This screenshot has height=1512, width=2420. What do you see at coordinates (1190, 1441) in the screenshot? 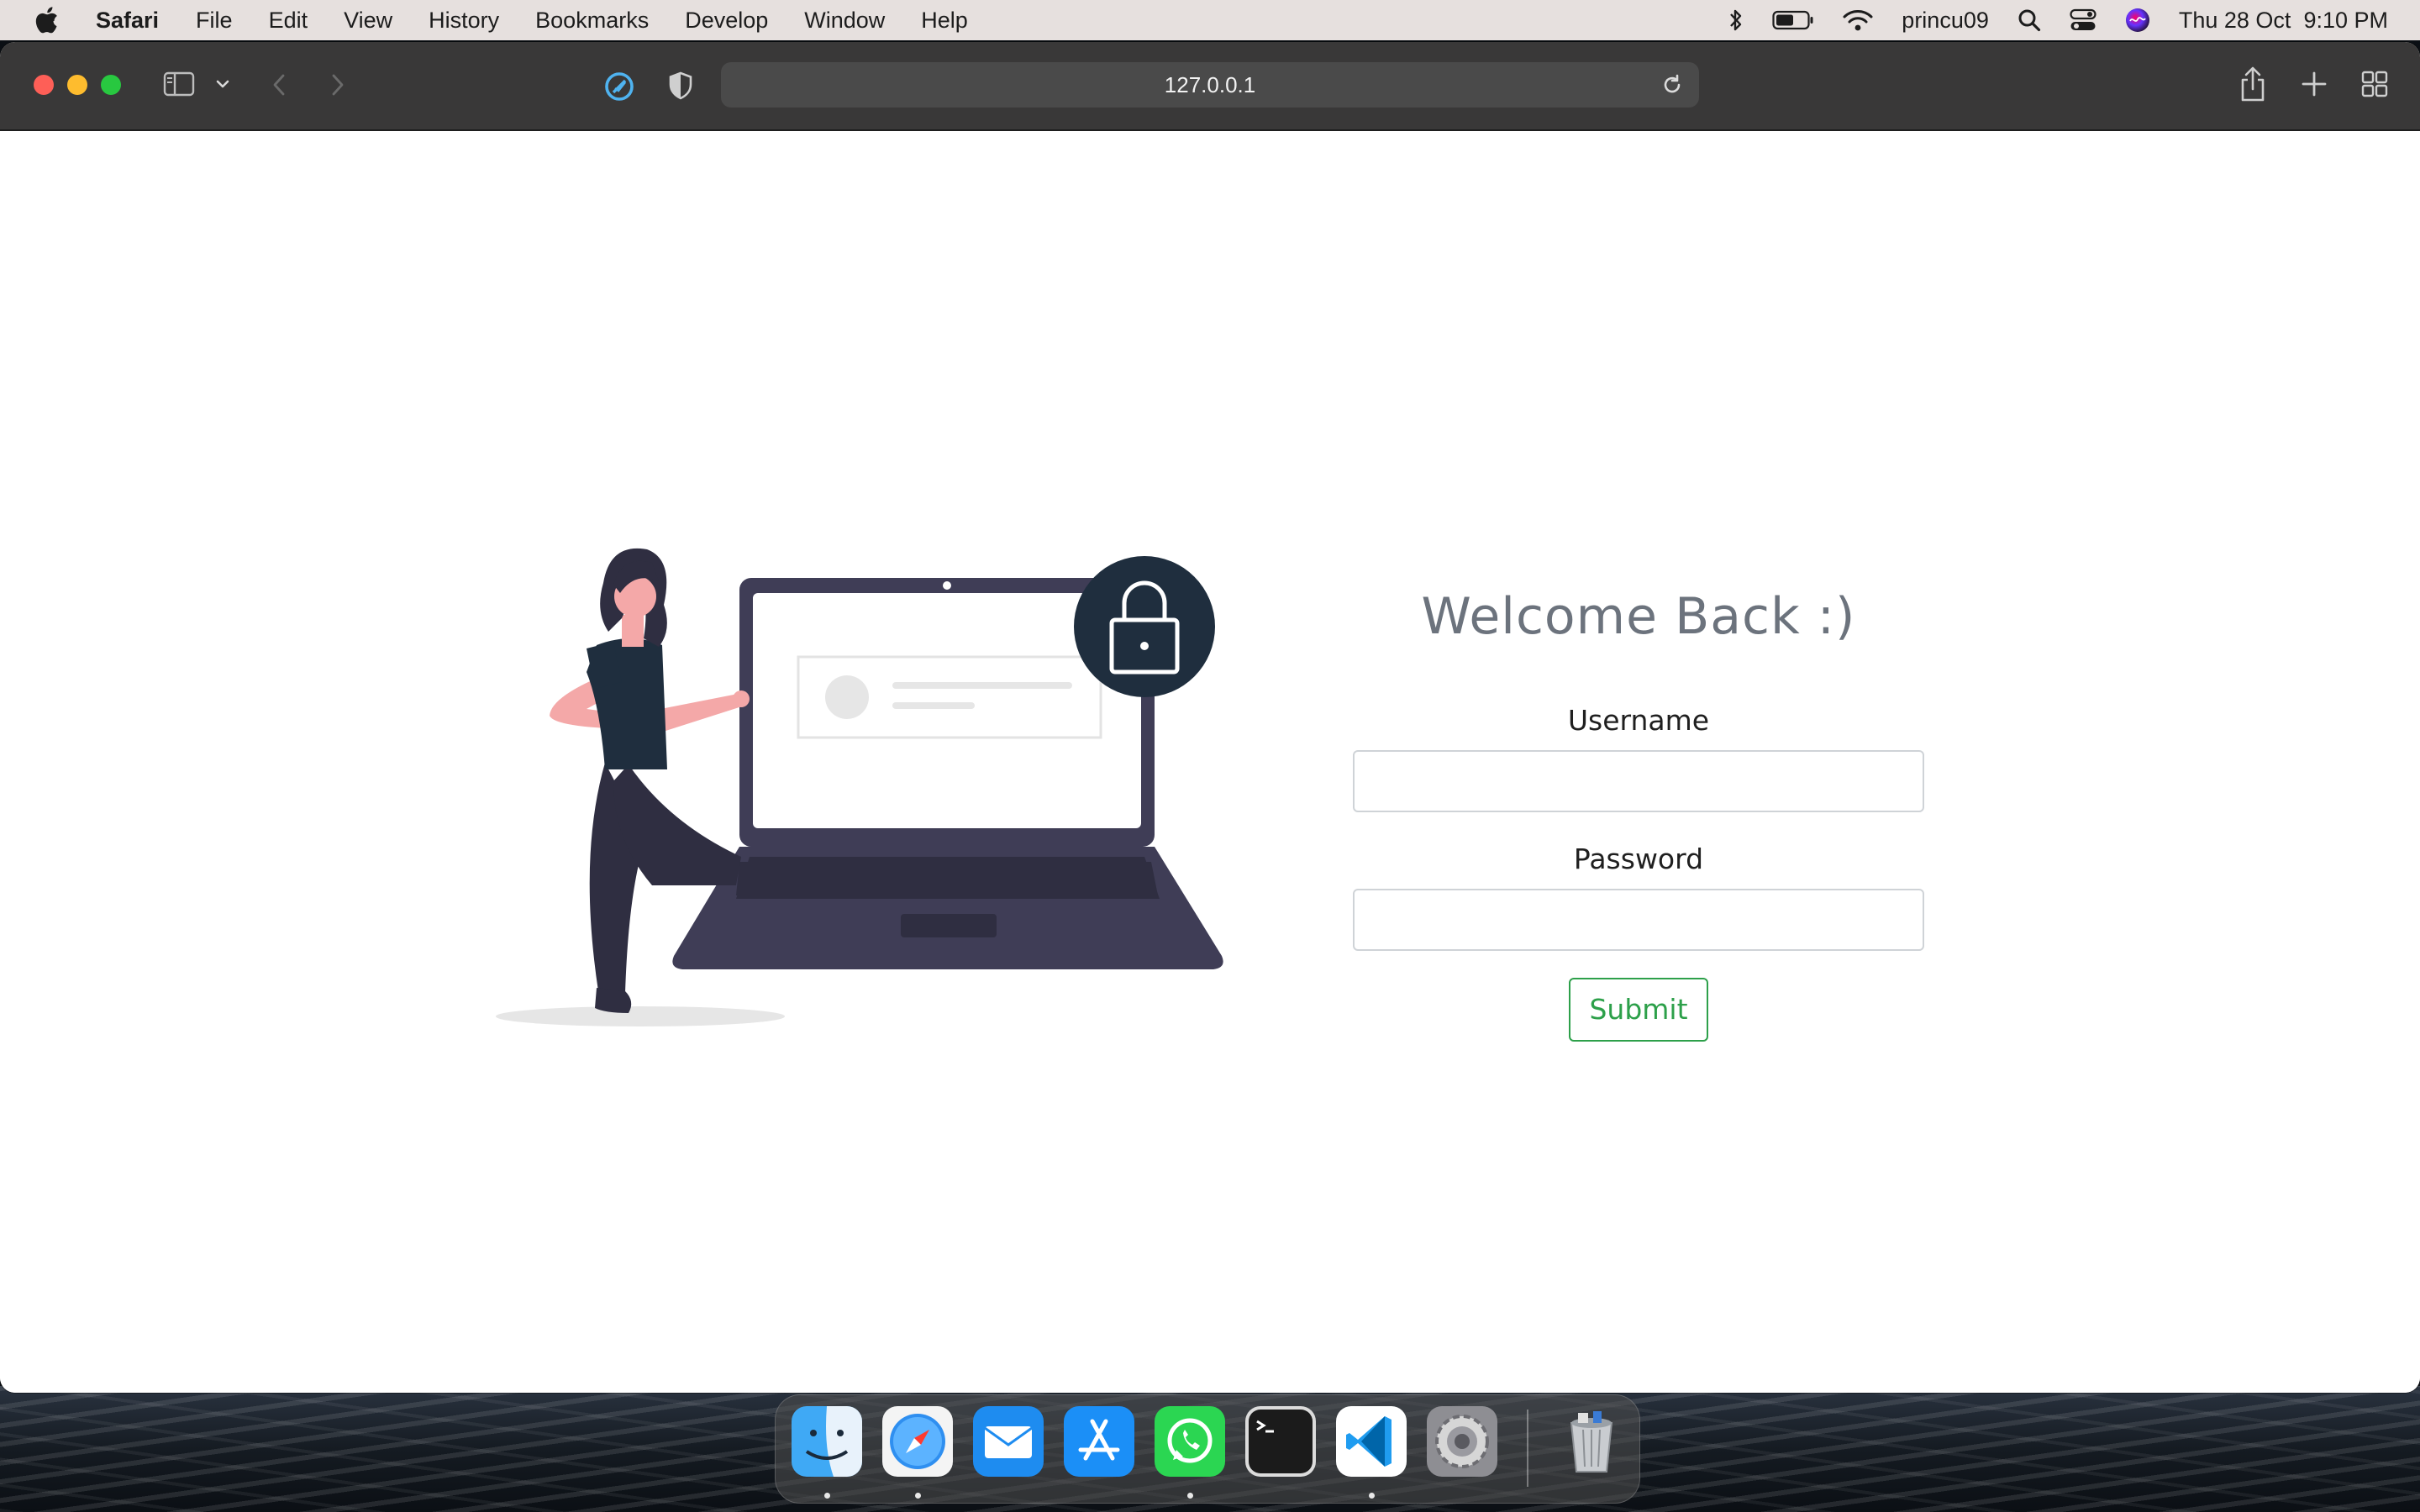
I see `whatsapp-icon` at bounding box center [1190, 1441].